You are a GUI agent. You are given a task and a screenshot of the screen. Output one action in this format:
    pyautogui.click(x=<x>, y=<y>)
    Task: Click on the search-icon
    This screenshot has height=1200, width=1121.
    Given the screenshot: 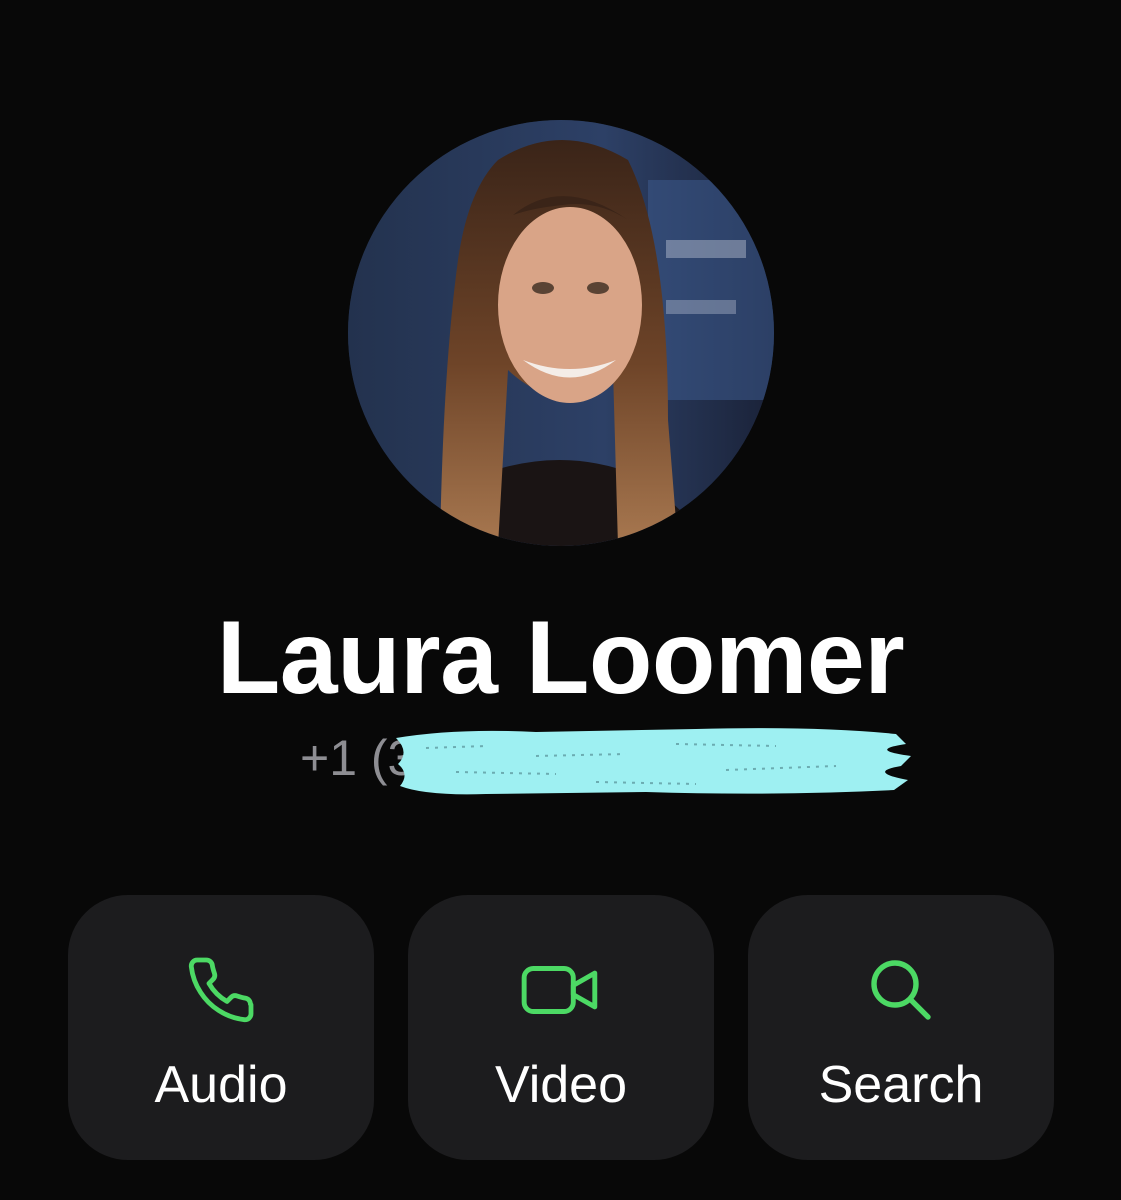 What is the action you would take?
    pyautogui.click(x=901, y=990)
    